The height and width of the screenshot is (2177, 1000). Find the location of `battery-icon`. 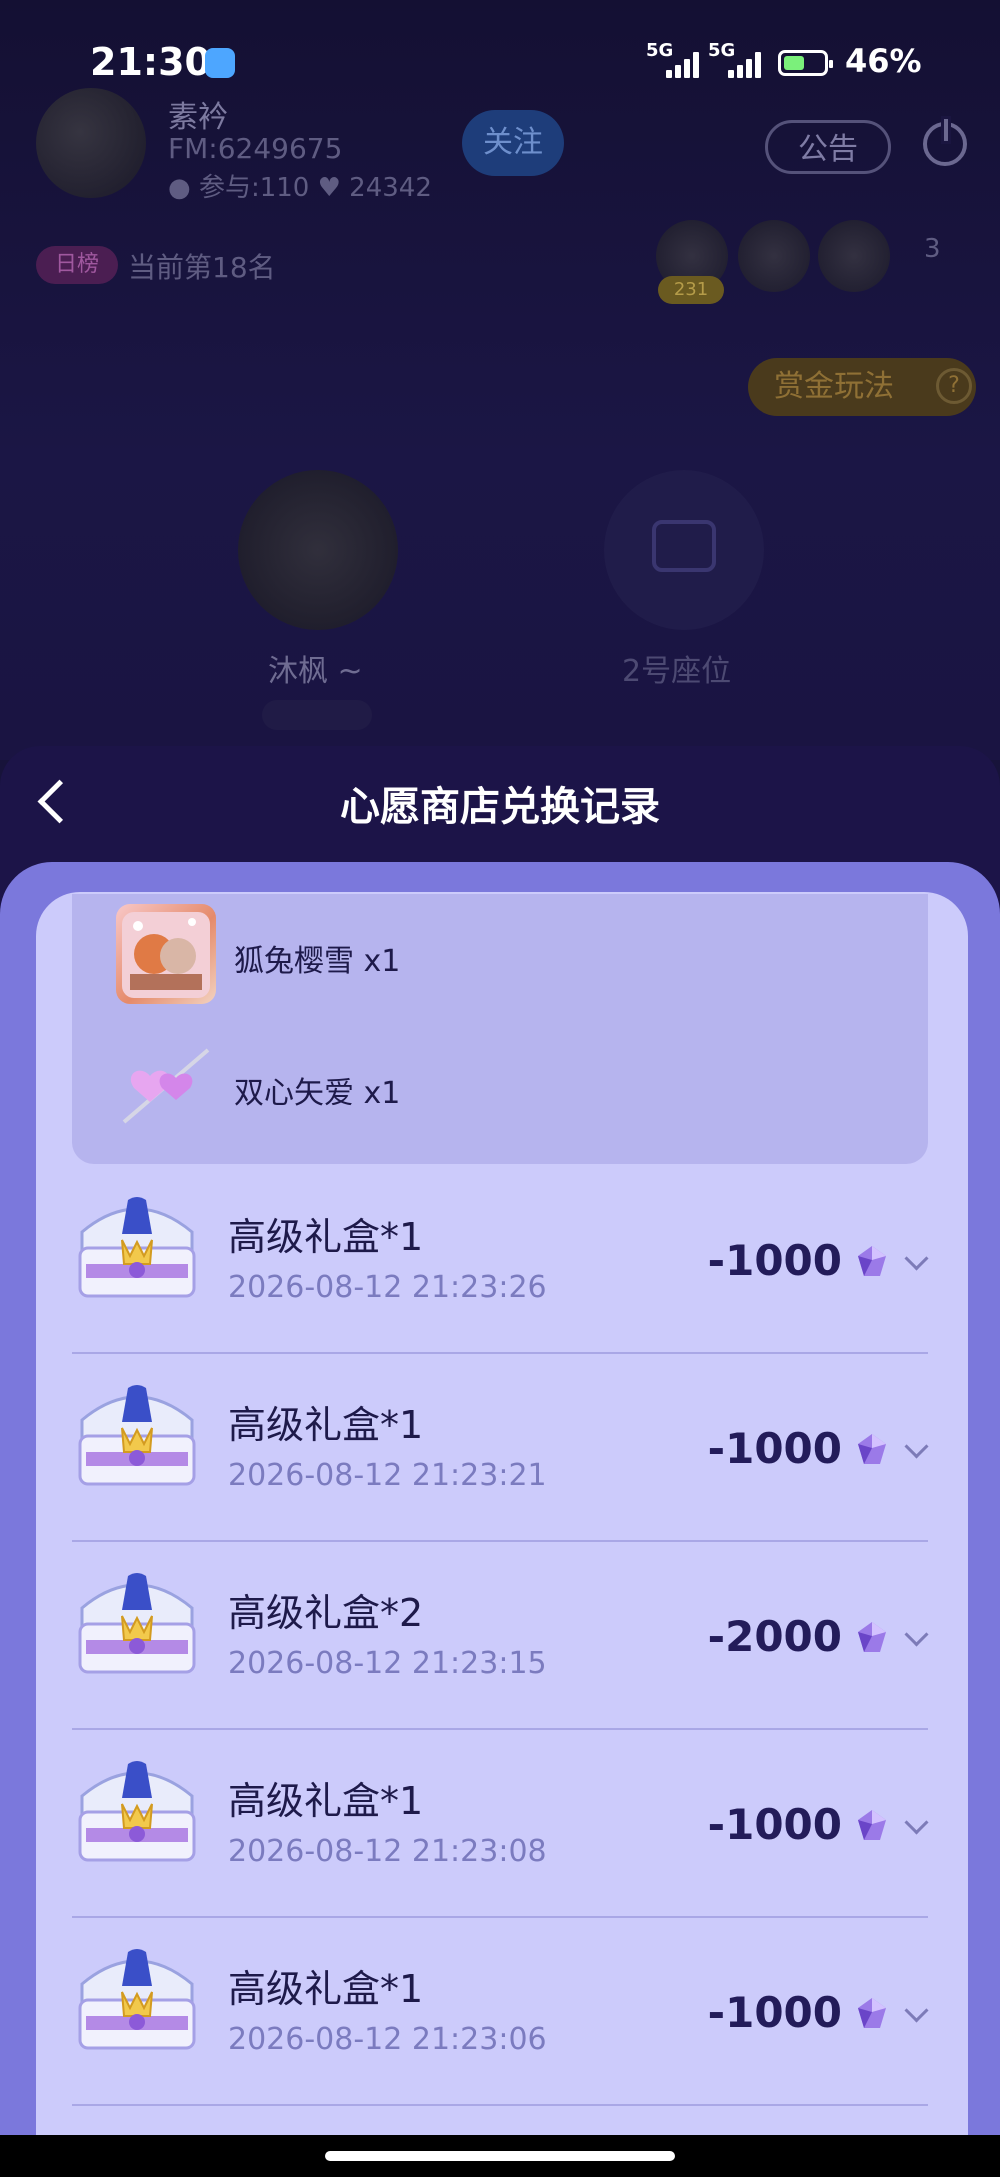

battery-icon is located at coordinates (805, 63).